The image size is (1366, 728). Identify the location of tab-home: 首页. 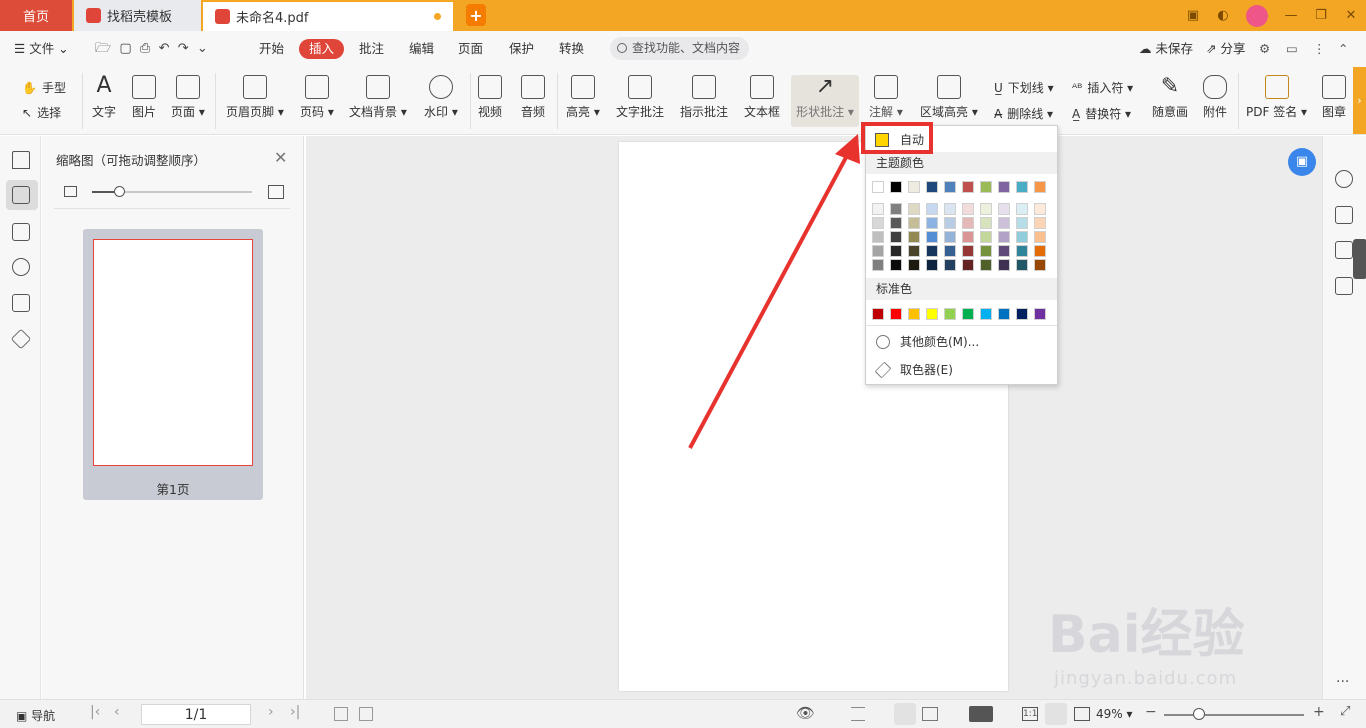
(36, 15).